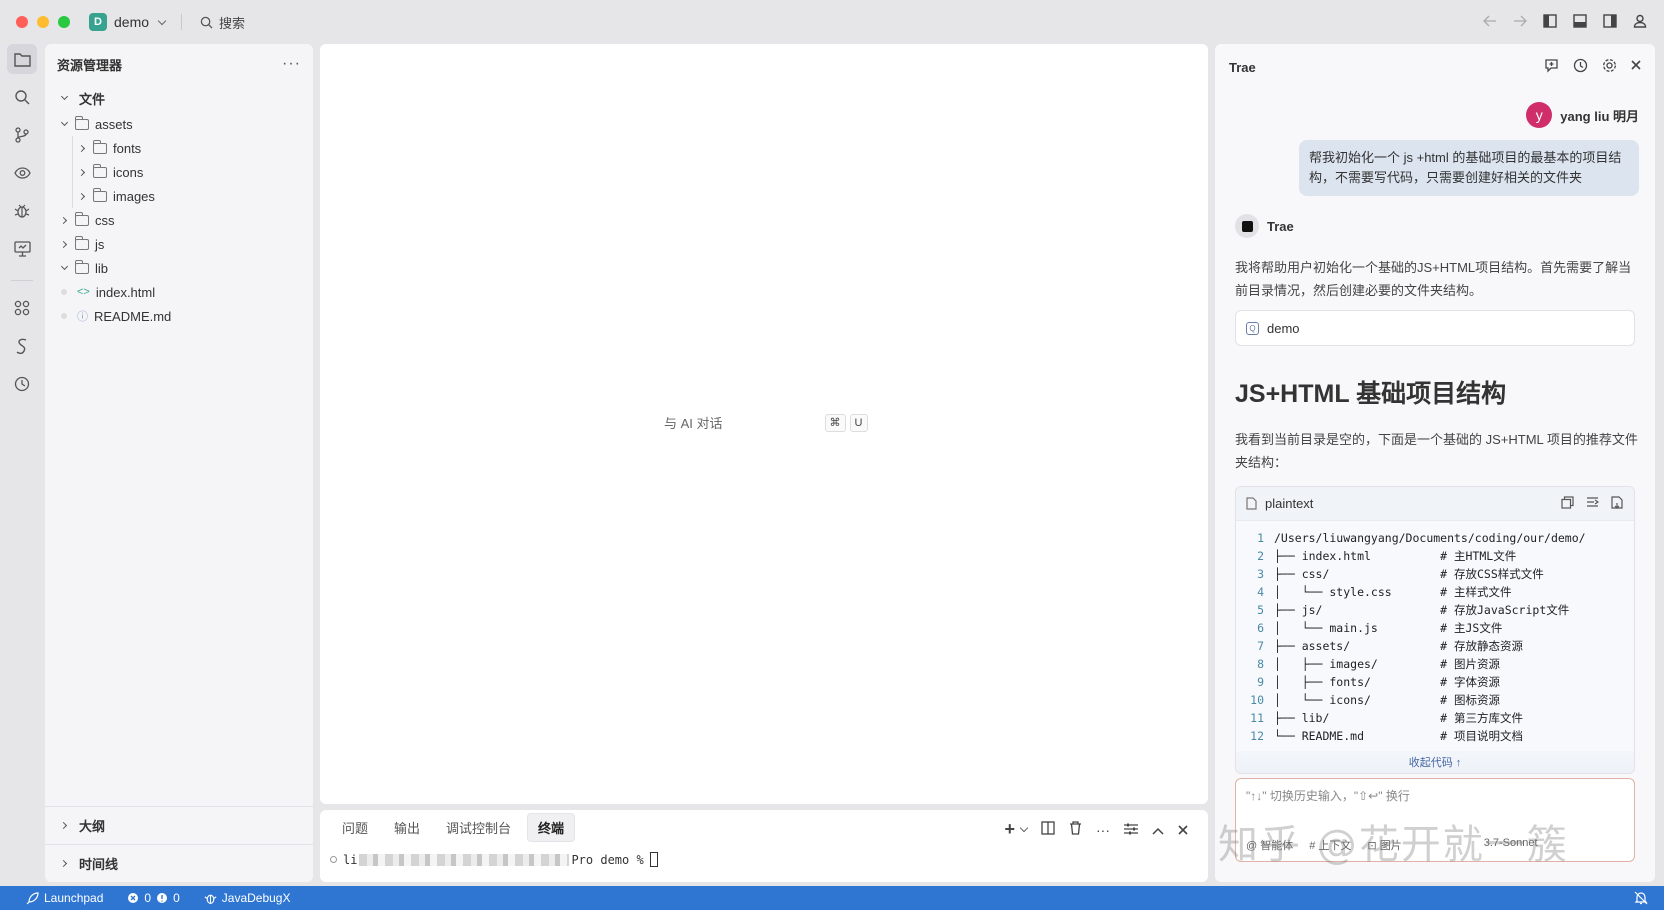 The width and height of the screenshot is (1664, 910). Describe the element at coordinates (182, 22) in the screenshot. I see `divider` at that location.